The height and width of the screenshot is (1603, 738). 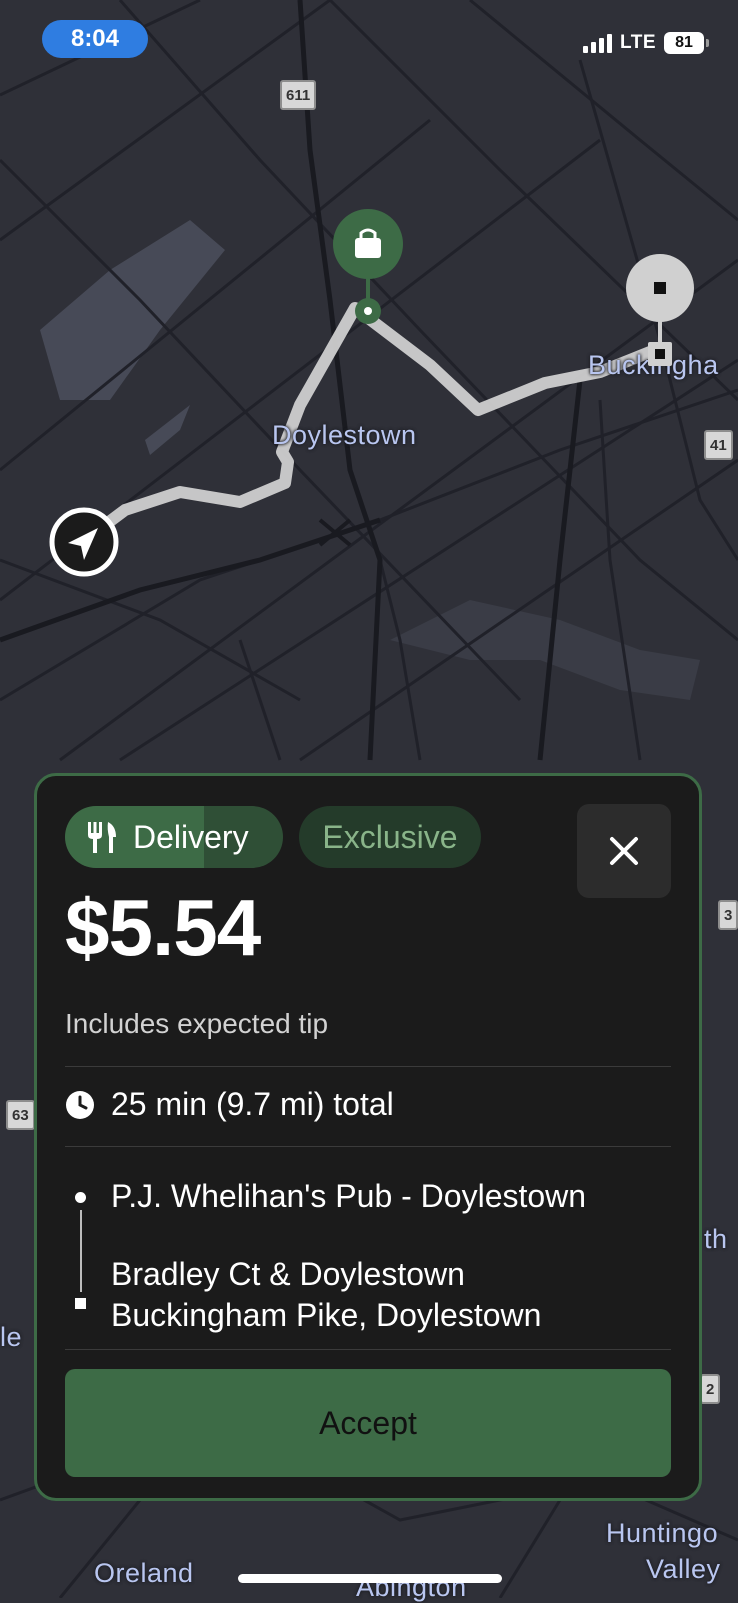 What do you see at coordinates (349, 1196) in the screenshot?
I see `pickup-location: P.J. Whelihan's Pub - Doylestown` at bounding box center [349, 1196].